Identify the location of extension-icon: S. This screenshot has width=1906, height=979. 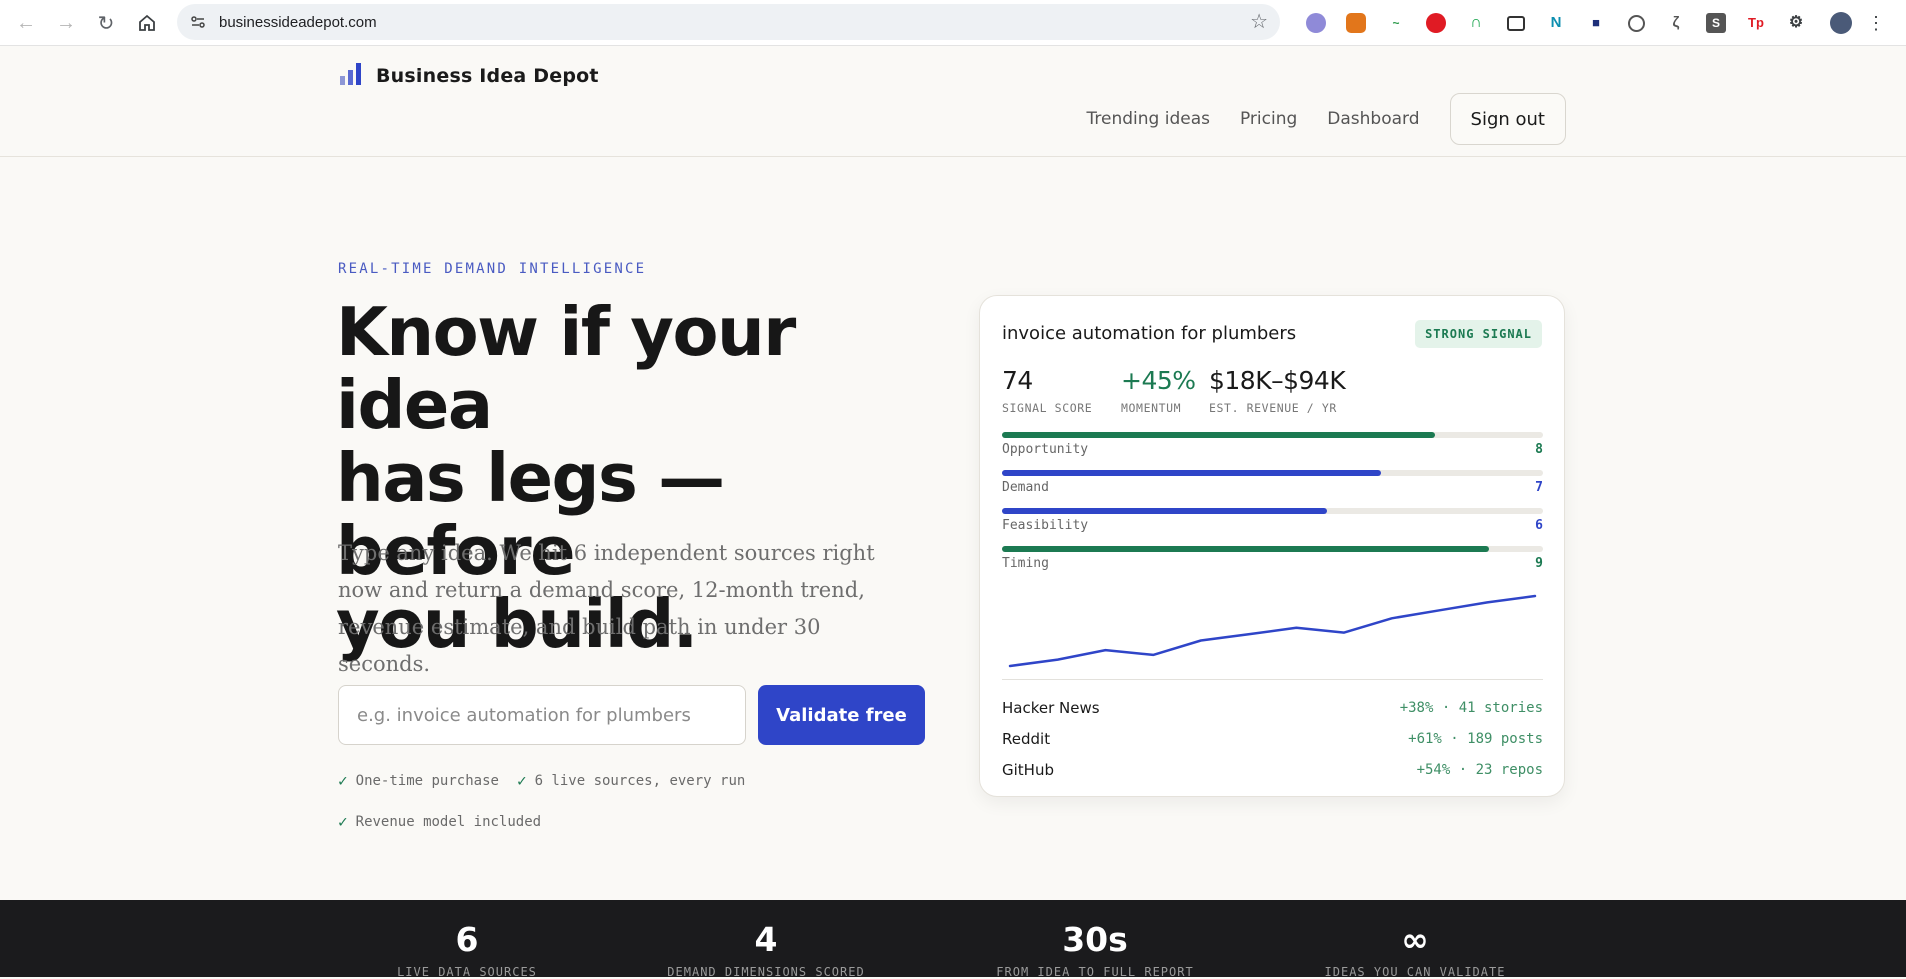
(1716, 23).